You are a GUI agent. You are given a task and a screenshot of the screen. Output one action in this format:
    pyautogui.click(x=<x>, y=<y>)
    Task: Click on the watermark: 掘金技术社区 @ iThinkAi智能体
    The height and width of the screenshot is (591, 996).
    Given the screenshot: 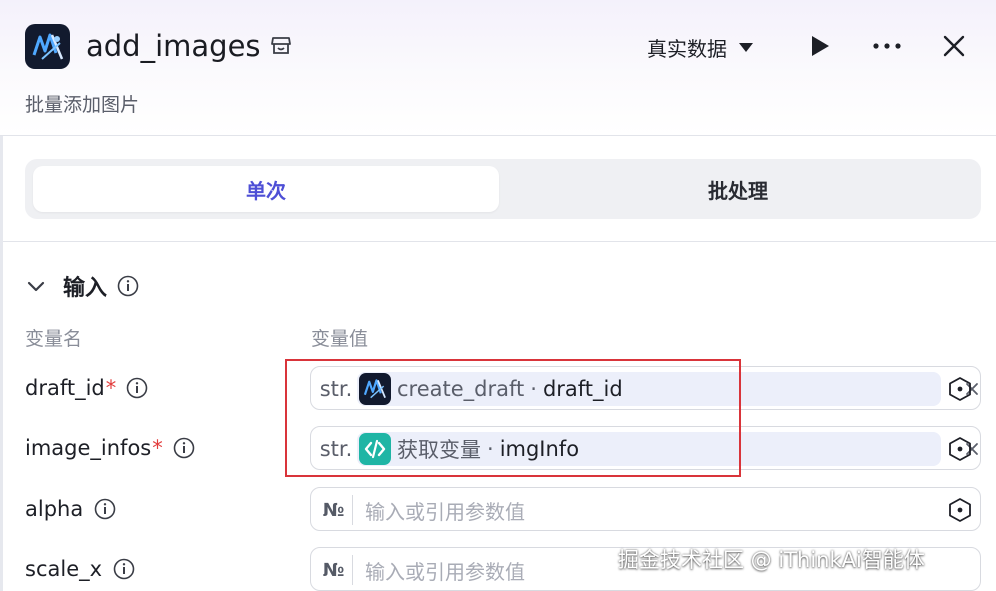 What is the action you would take?
    pyautogui.click(x=771, y=560)
    